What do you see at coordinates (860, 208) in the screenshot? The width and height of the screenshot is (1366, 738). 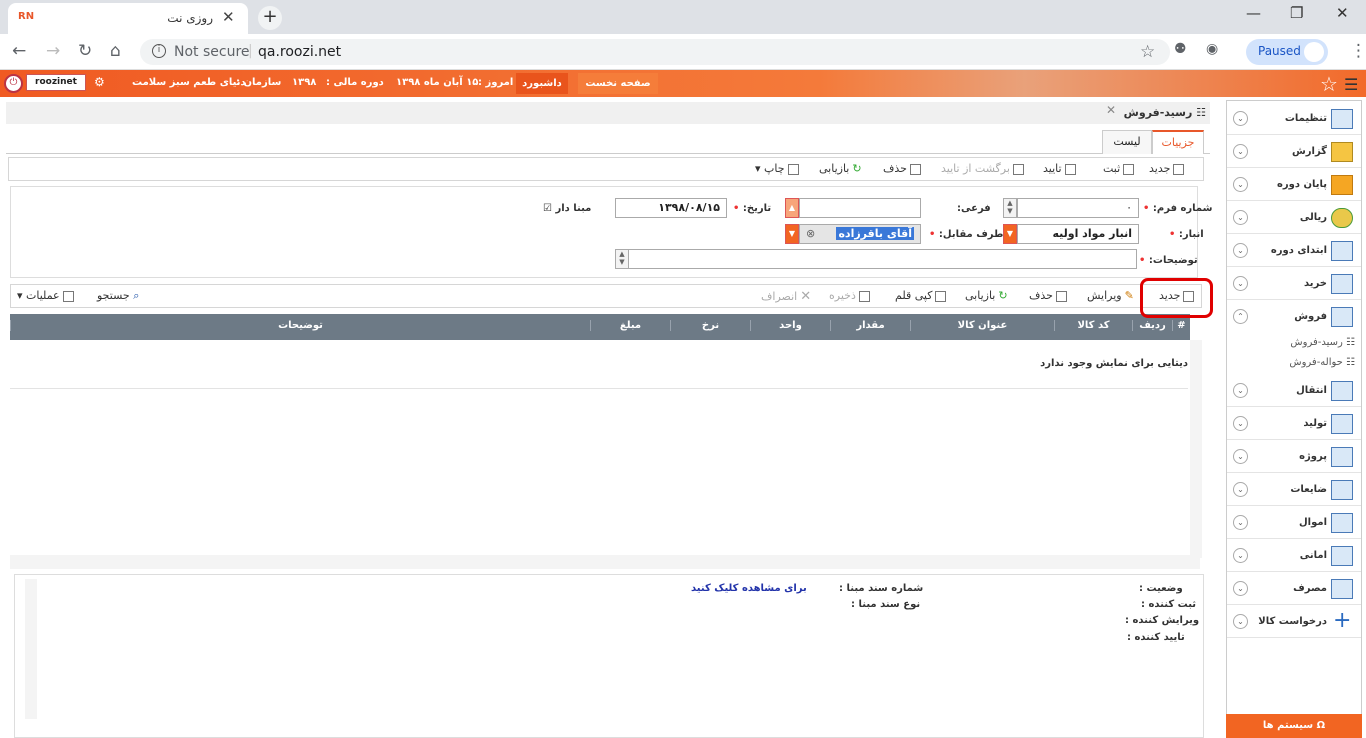 I see `sub-field` at bounding box center [860, 208].